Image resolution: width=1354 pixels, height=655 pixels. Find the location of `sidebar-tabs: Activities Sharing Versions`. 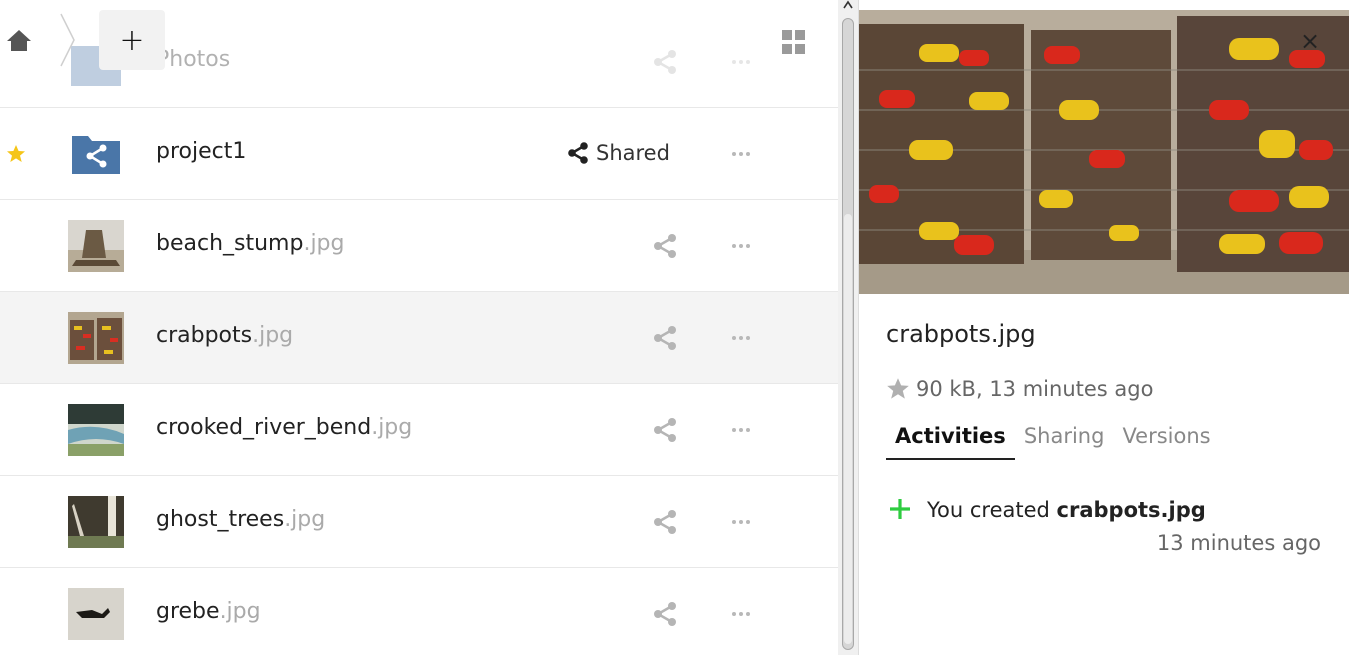

sidebar-tabs: Activities Sharing Versions is located at coordinates (1053, 442).